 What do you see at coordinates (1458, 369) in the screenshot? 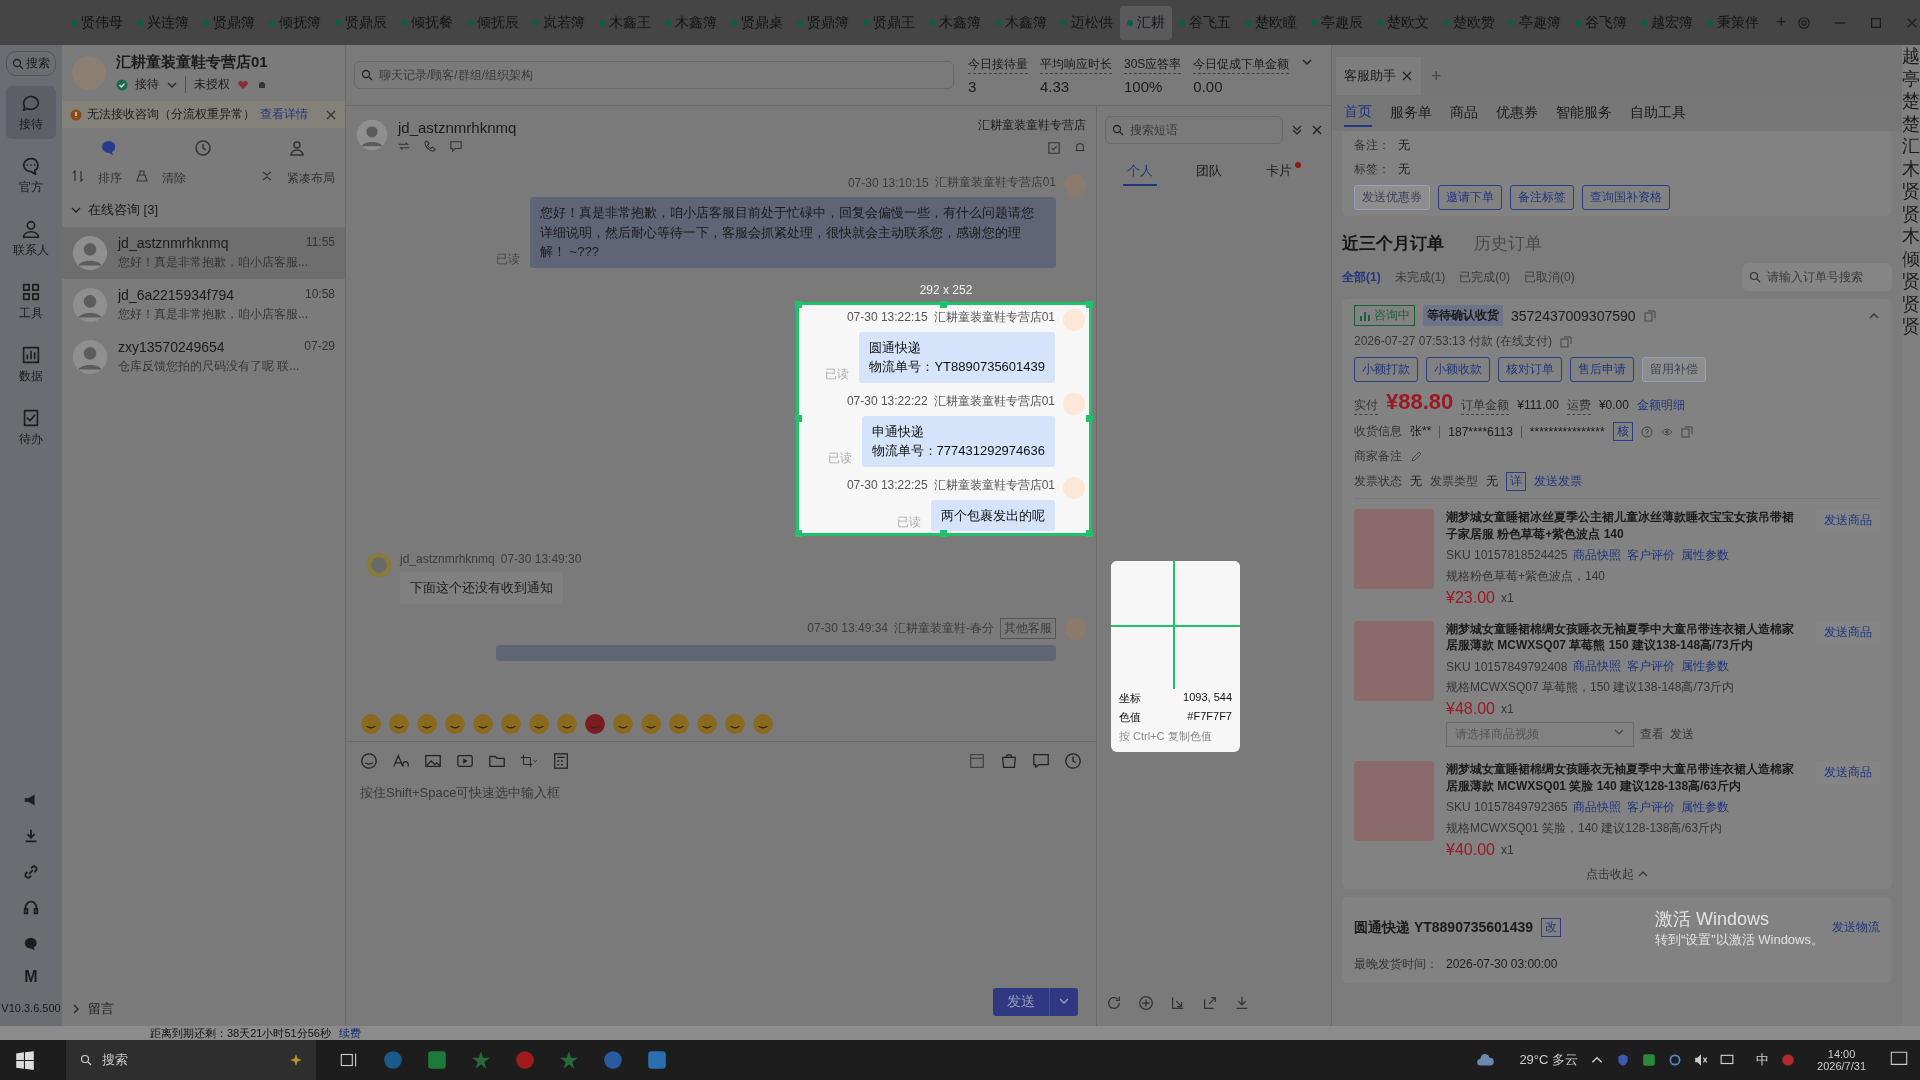
I see `order-action-button: 小额收款` at bounding box center [1458, 369].